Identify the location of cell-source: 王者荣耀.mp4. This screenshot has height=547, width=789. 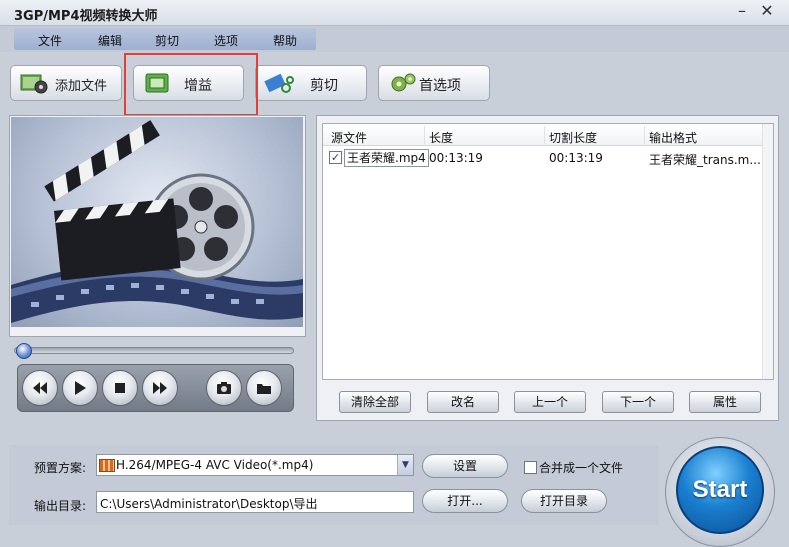
(386, 158).